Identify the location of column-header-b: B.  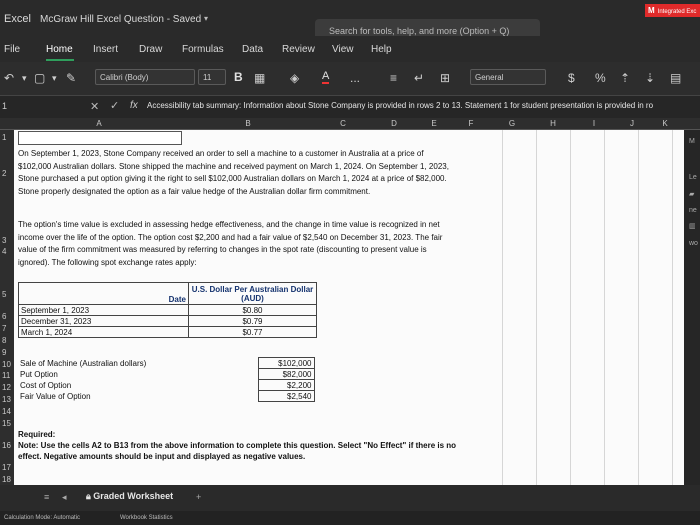
(248, 123).